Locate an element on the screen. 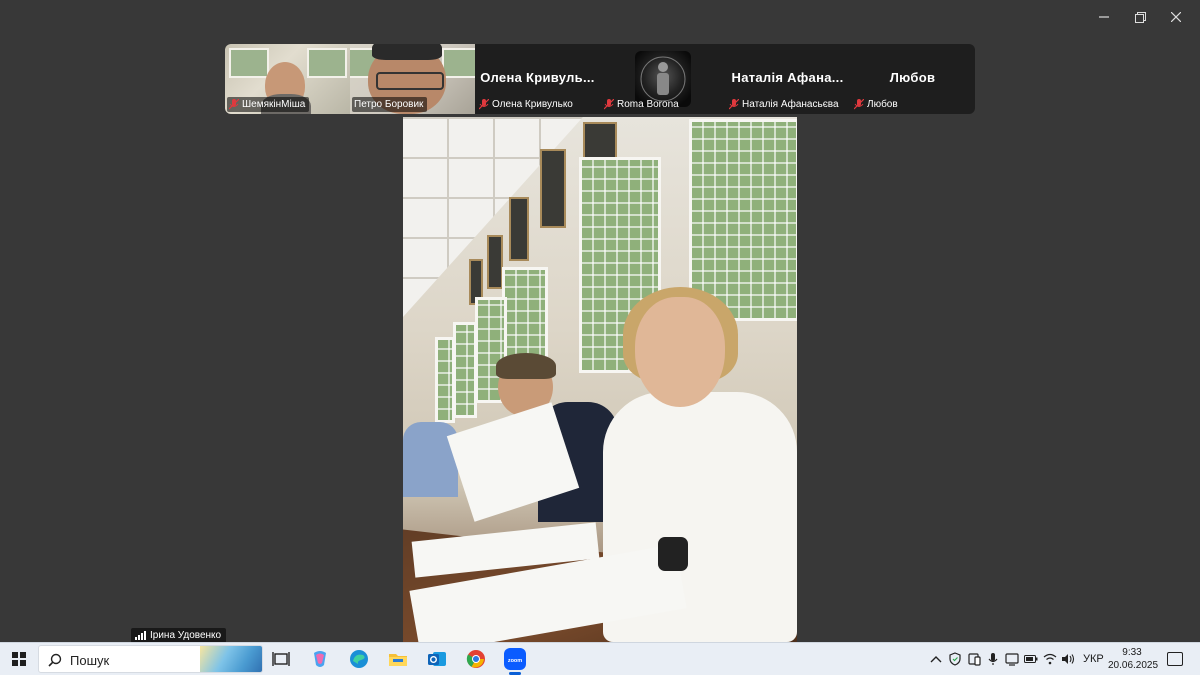 Image resolution: width=1200 pixels, height=675 pixels. zoom-button: zoom is located at coordinates (515, 661).